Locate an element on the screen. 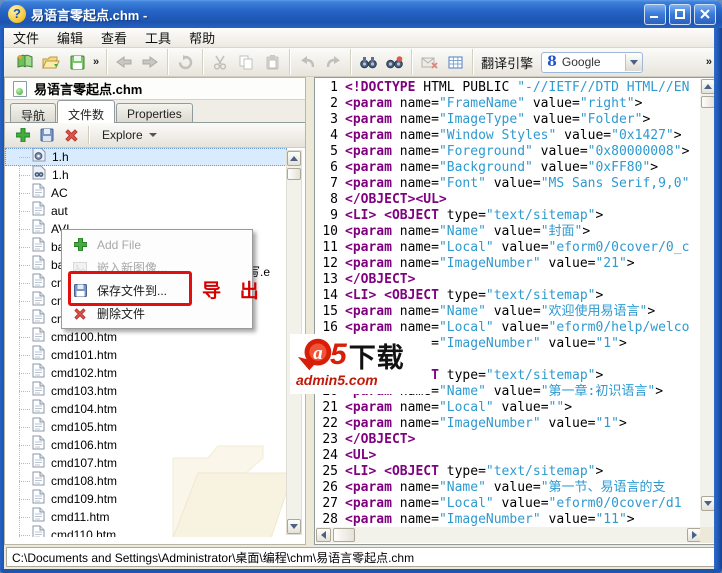 This screenshot has width=722, height=573. svg-text: a is located at coordinates (318, 353).